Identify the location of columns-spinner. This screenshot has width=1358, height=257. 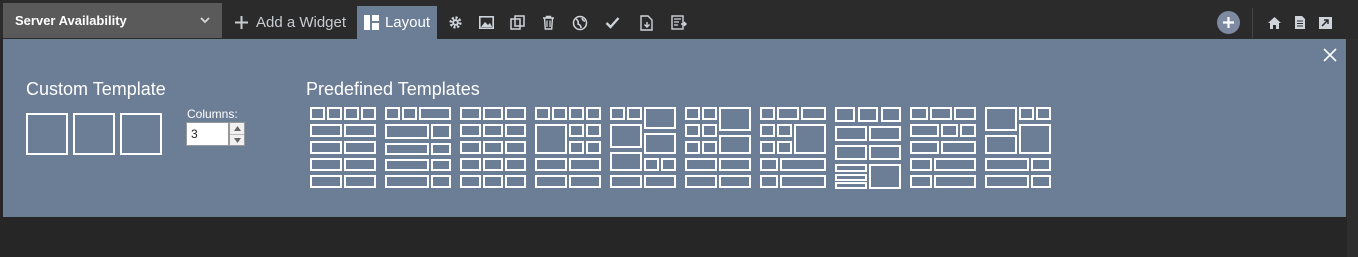
(237, 134).